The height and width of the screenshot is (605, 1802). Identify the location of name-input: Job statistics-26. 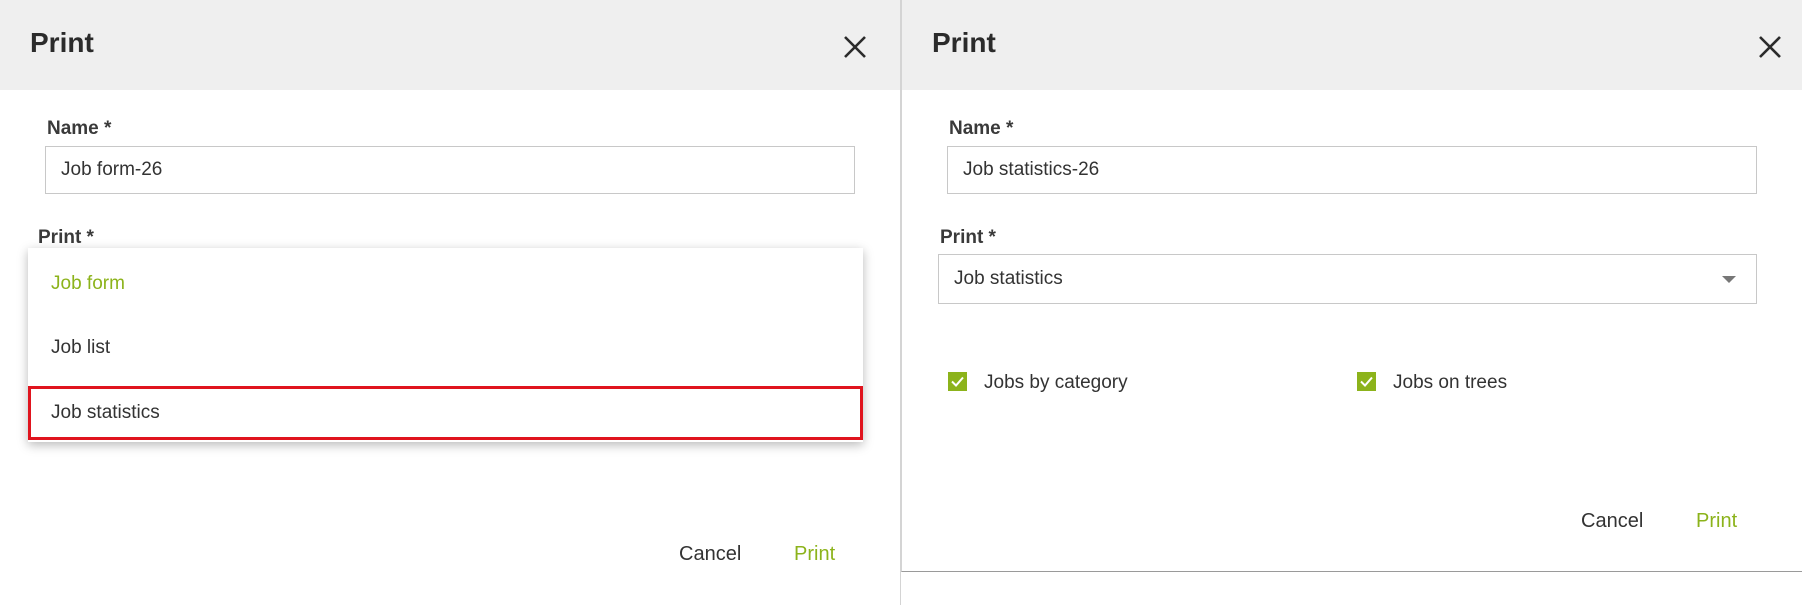
(1352, 170).